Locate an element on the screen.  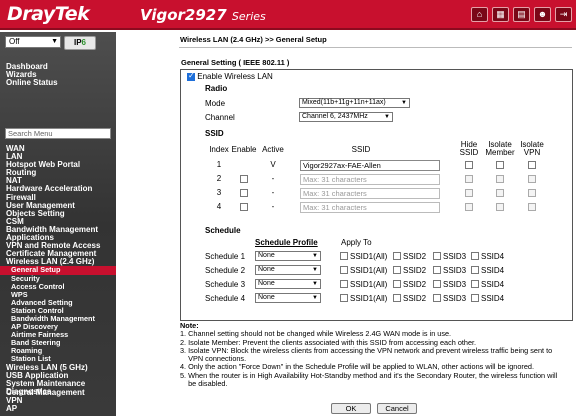
channel-label: Channel is located at coordinates (220, 117).